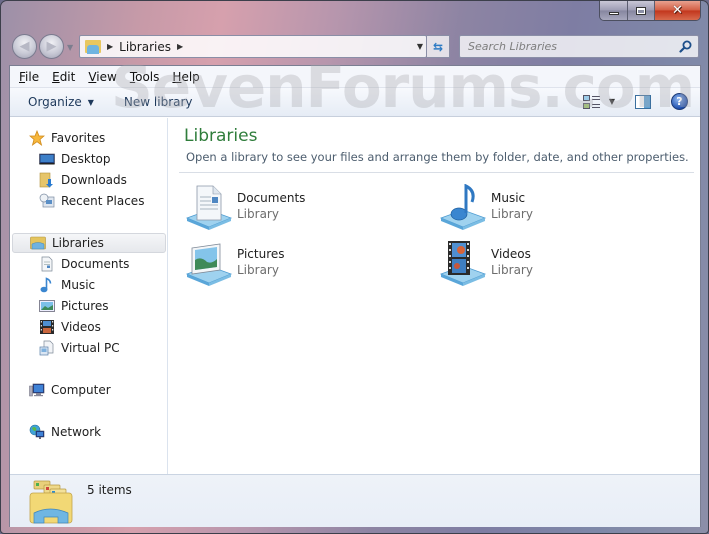  Describe the element at coordinates (89, 243) in the screenshot. I see `nav-libraries: Libraries` at that location.